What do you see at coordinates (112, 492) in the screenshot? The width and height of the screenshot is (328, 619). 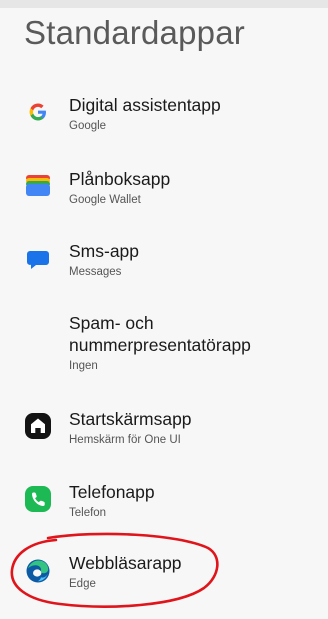 I see `item-title: Telefonapp` at bounding box center [112, 492].